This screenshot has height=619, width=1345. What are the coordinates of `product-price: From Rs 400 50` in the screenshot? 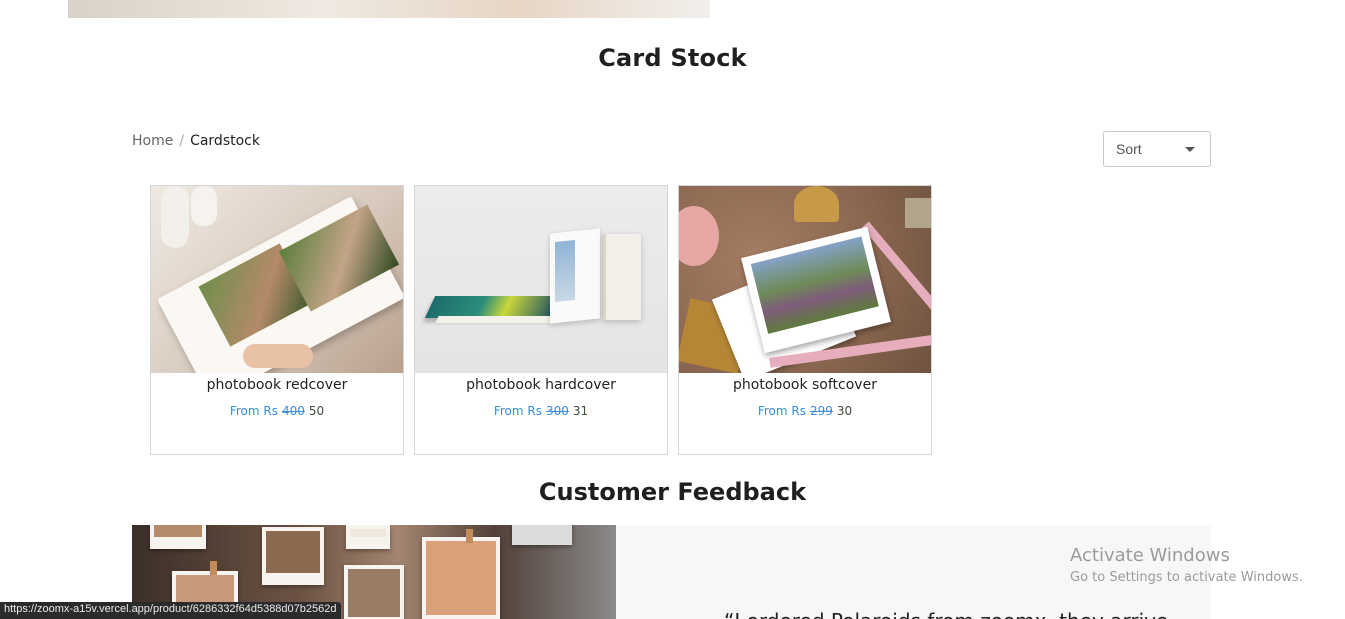 It's located at (277, 411).